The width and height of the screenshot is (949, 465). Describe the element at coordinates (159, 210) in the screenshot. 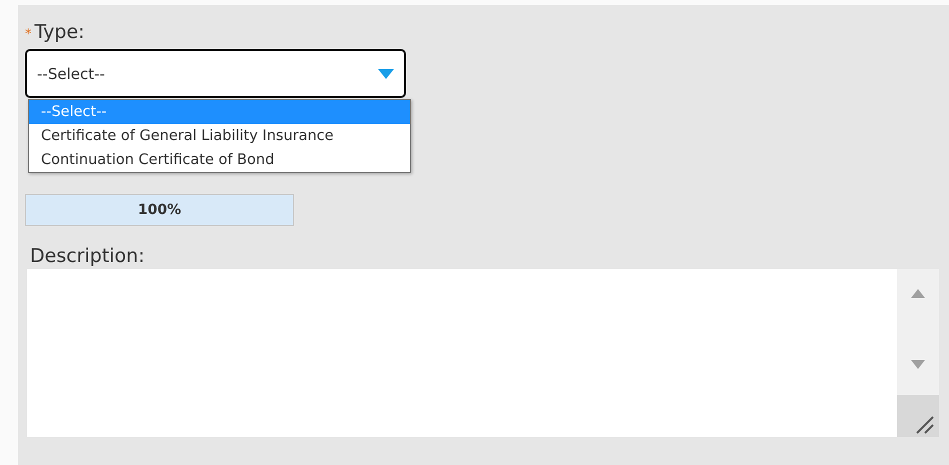

I see `progress-reading: 100%` at that location.